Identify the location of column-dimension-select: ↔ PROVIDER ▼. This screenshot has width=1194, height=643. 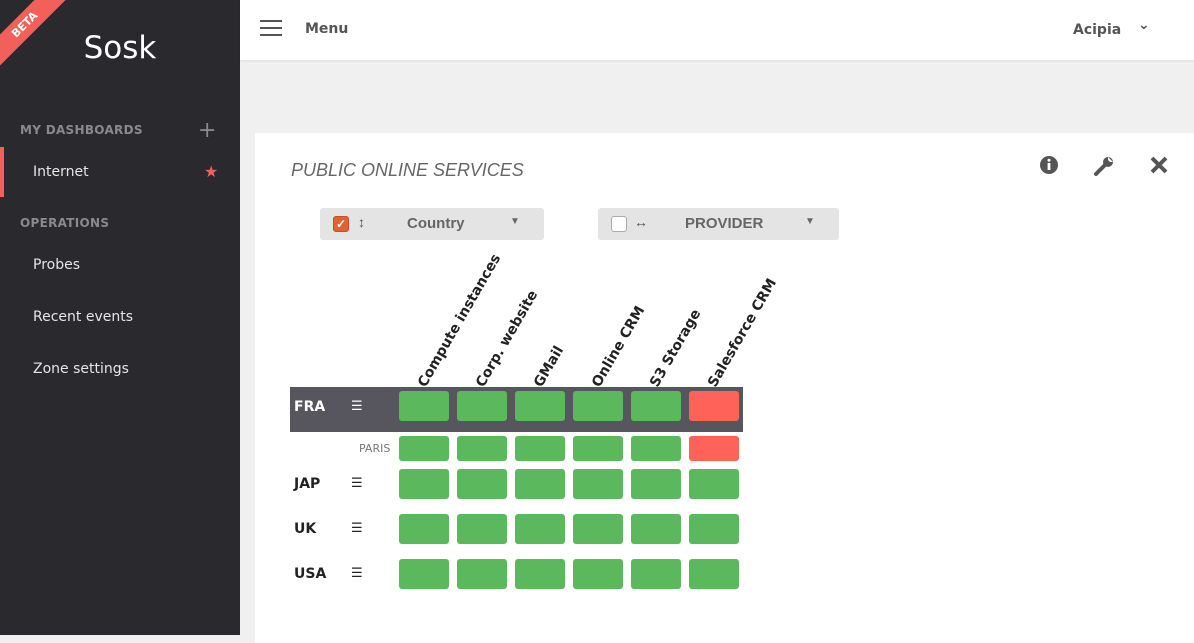
(718, 224).